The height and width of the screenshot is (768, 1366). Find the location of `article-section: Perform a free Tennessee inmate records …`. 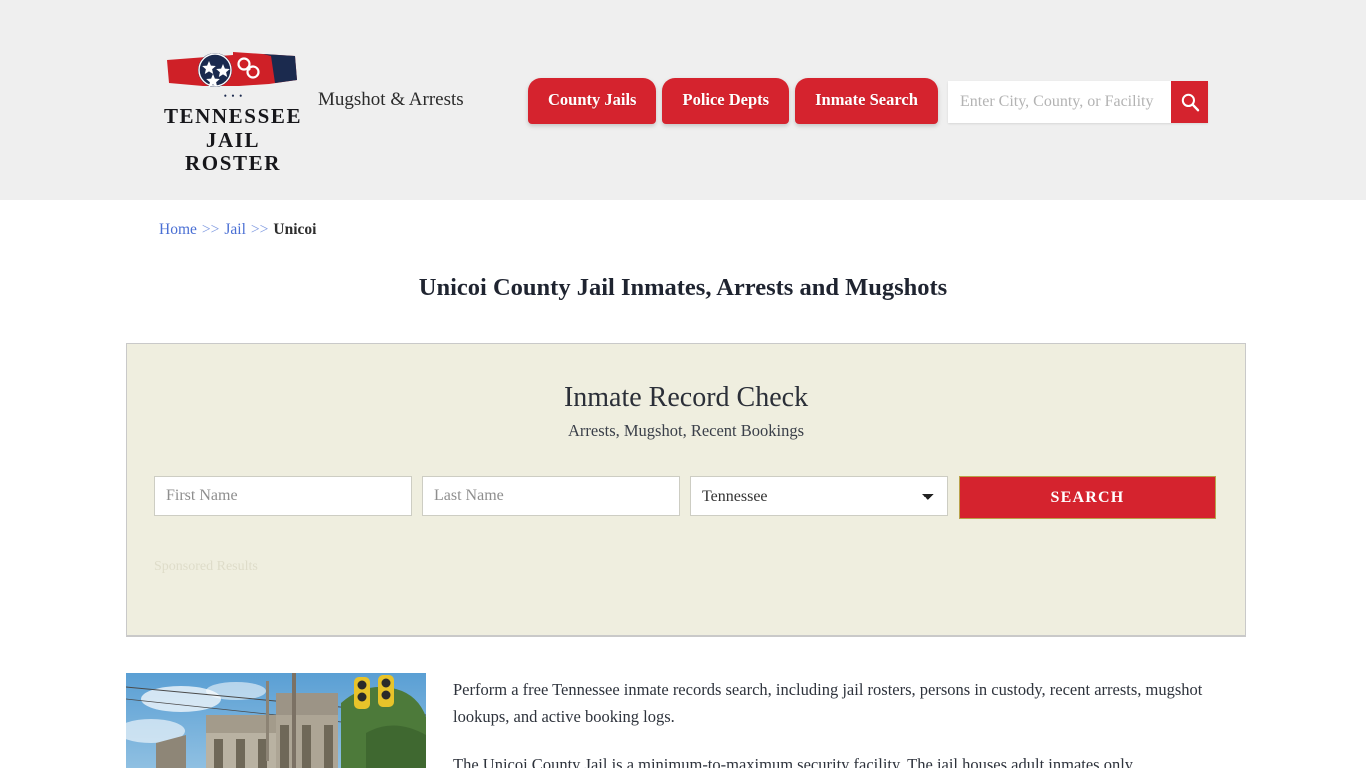

article-section: Perform a free Tennessee inmate records … is located at coordinates (684, 720).